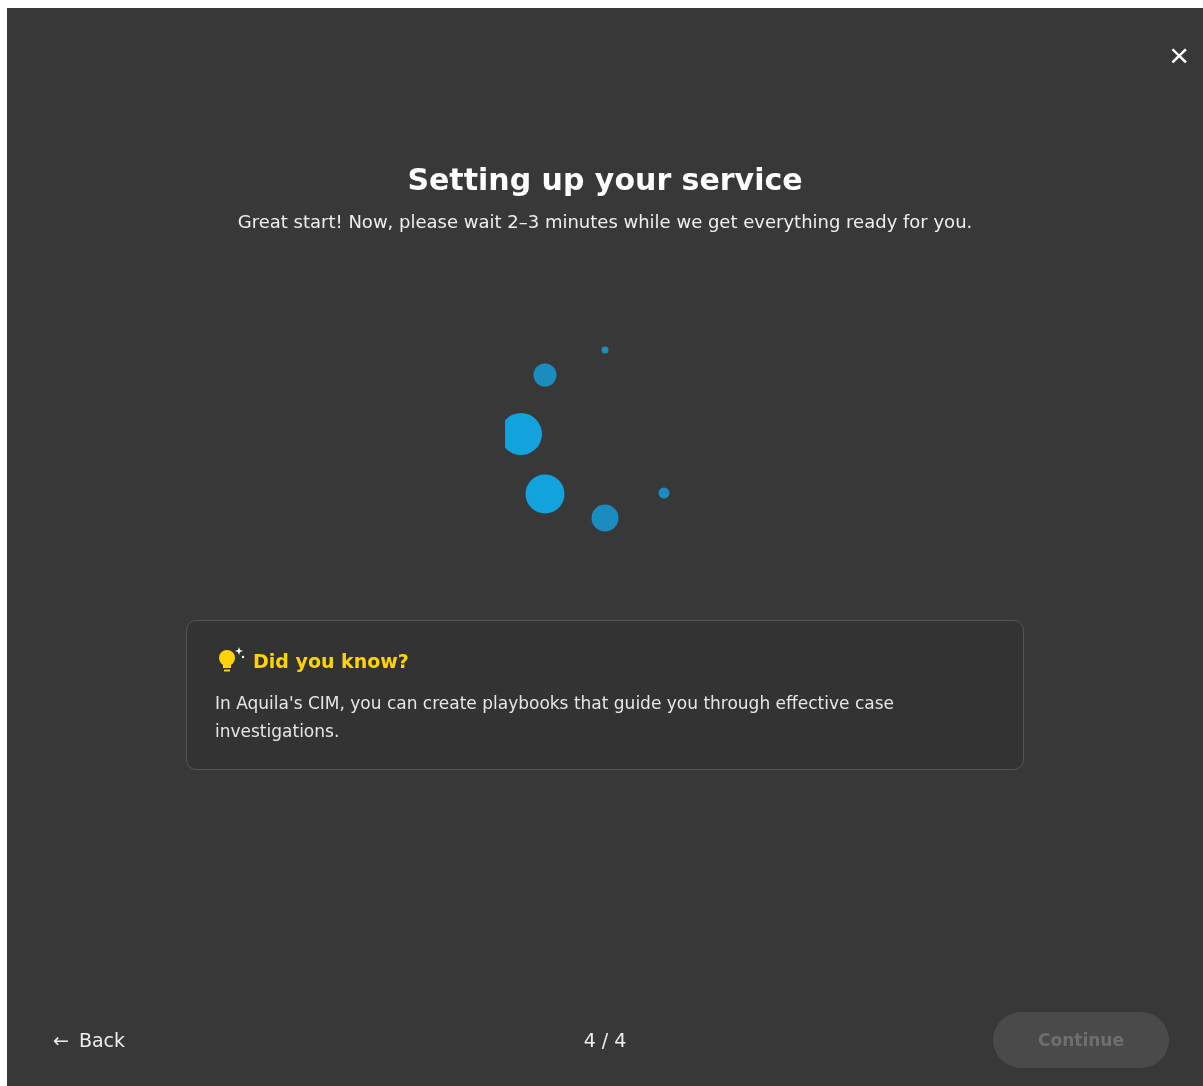  Describe the element at coordinates (555, 717) in the screenshot. I see `tip-text: In Aquila's CIM, you can create playbooks that guide you through effective case investigations.` at that location.